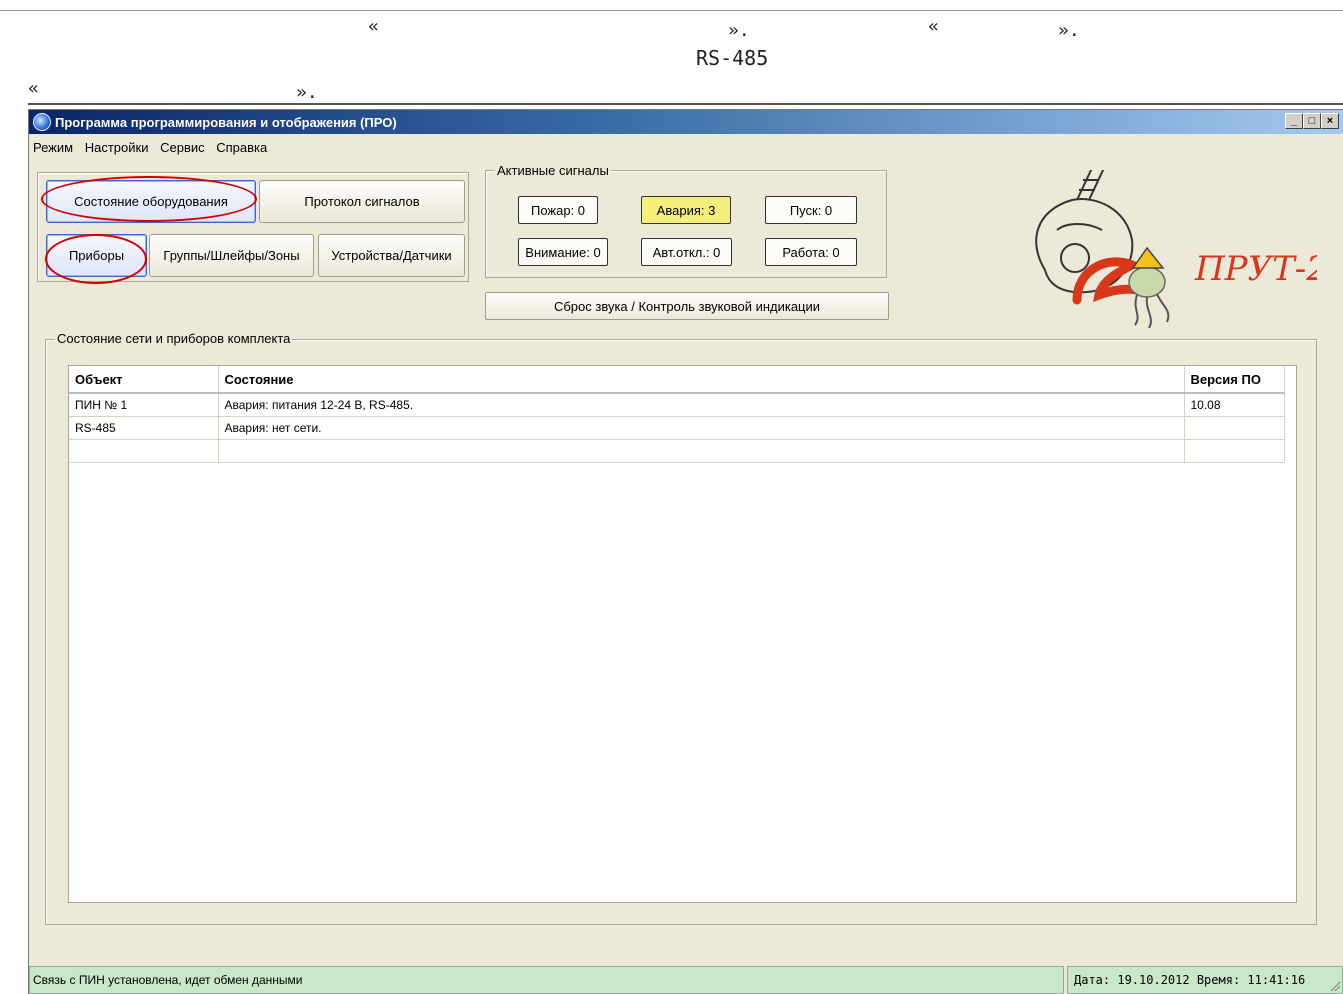  I want to click on alarm-counter: Авария: 3, so click(686, 210).